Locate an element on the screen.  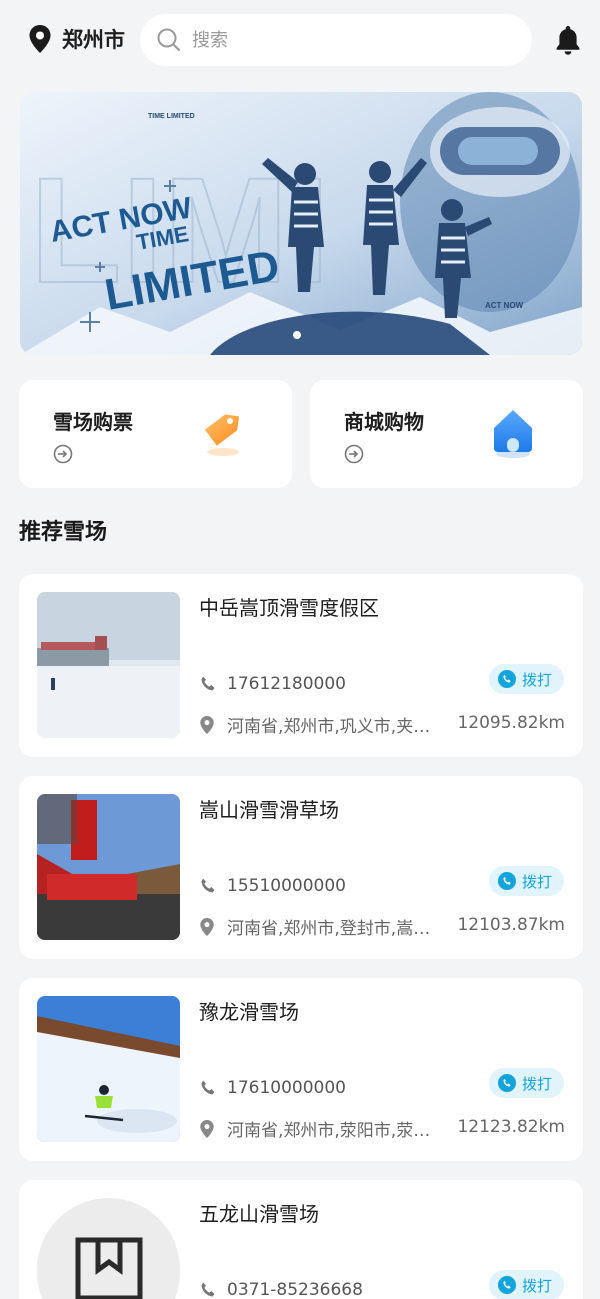
top-bar: 郑州市 is located at coordinates (300, 40).